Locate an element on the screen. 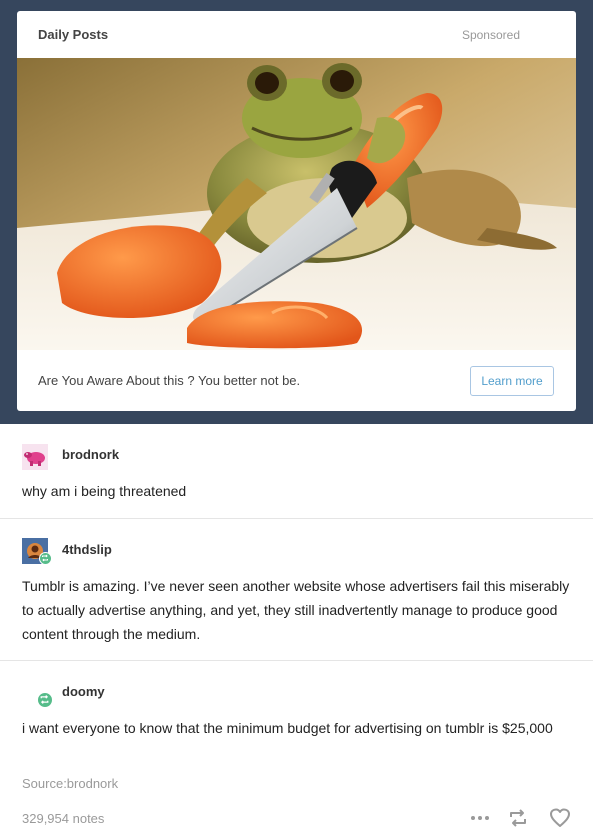  more-dots-icon is located at coordinates (480, 818).